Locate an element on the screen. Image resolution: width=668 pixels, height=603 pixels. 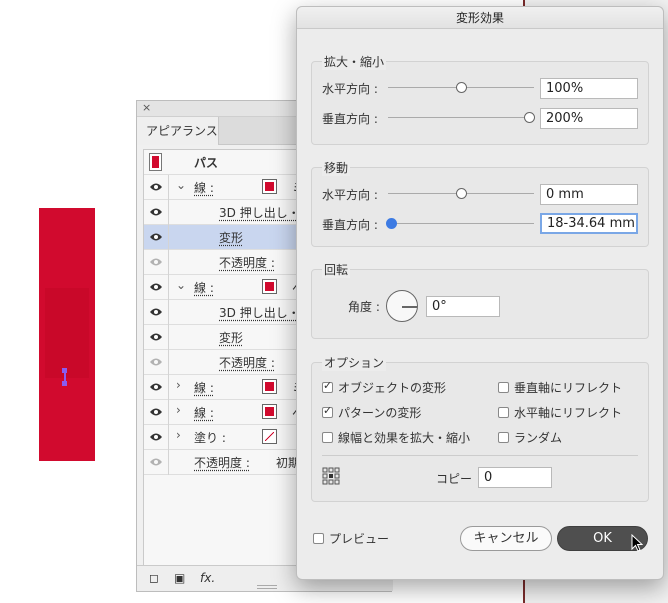
transform-objects-checkbox: オブジェクトの変形 is located at coordinates (384, 387).